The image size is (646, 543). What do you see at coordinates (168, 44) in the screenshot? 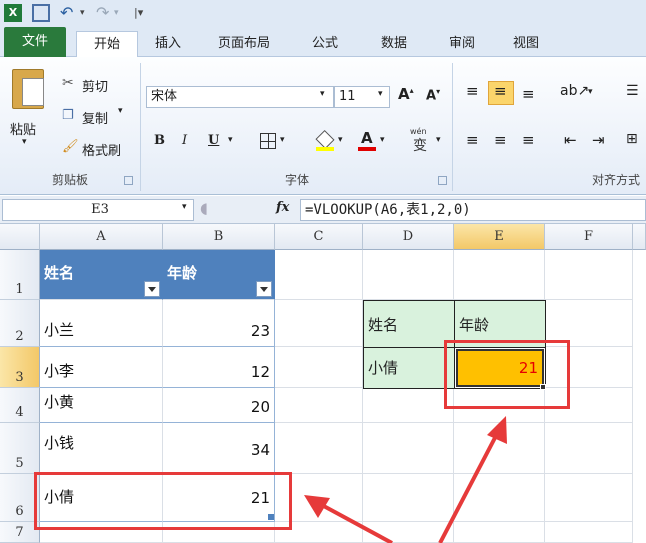
I see `tab-insert: 插入` at bounding box center [168, 44].